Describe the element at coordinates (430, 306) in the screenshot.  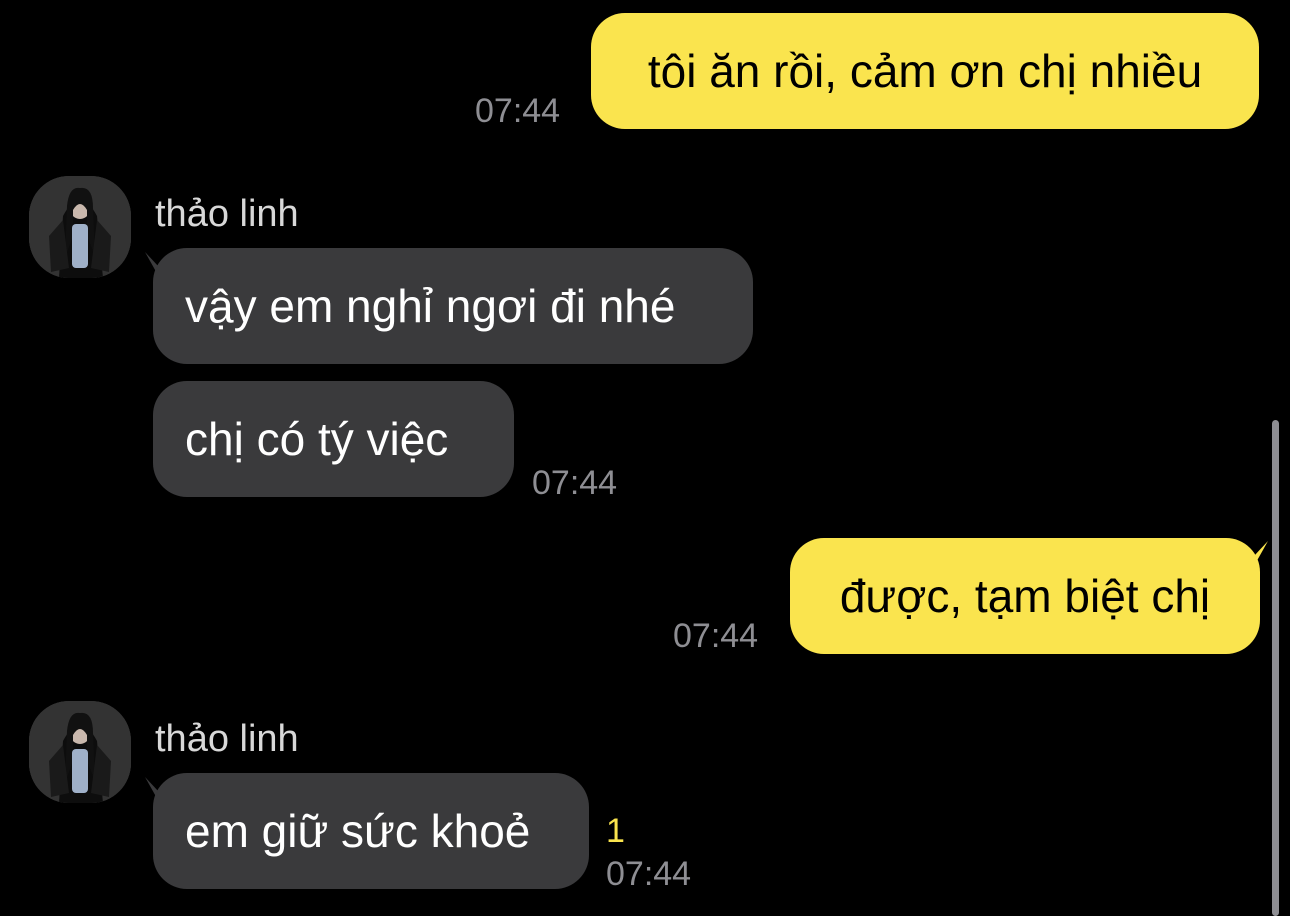
I see `message-text: vậy em nghỉ ngơi đi nhé` at that location.